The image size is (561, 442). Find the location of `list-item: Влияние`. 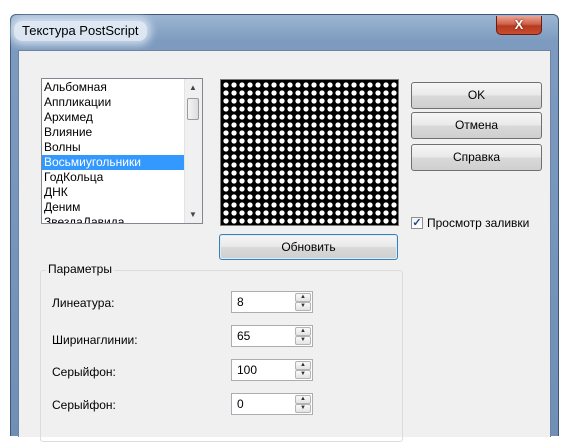

list-item: Влияние is located at coordinates (113, 132).